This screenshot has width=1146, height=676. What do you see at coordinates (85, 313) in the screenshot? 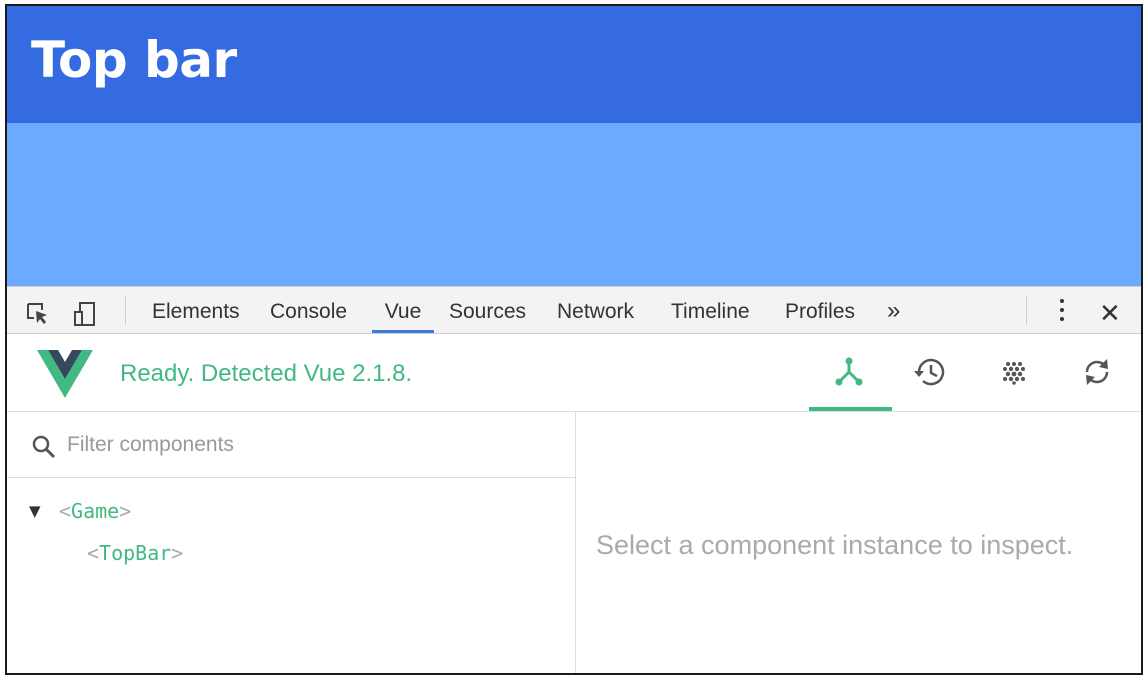
I see `device-toolbar-icon` at bounding box center [85, 313].